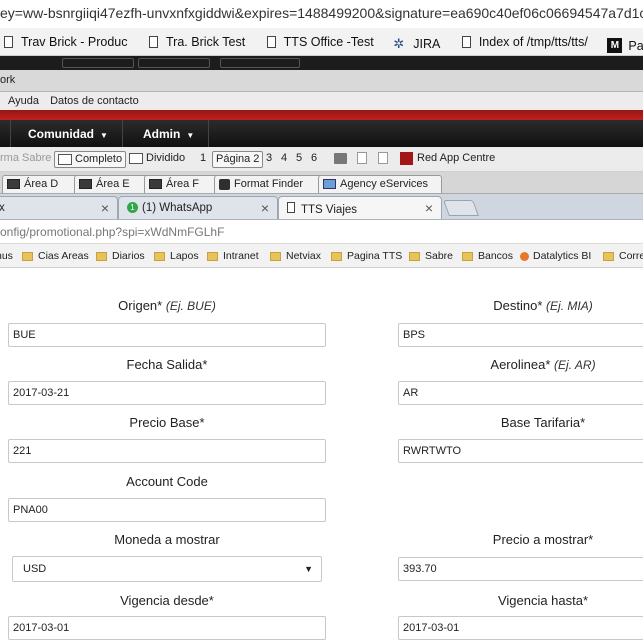 This screenshot has height=643, width=643. What do you see at coordinates (314, 159) in the screenshot?
I see `page-6-button: 6` at bounding box center [314, 159].